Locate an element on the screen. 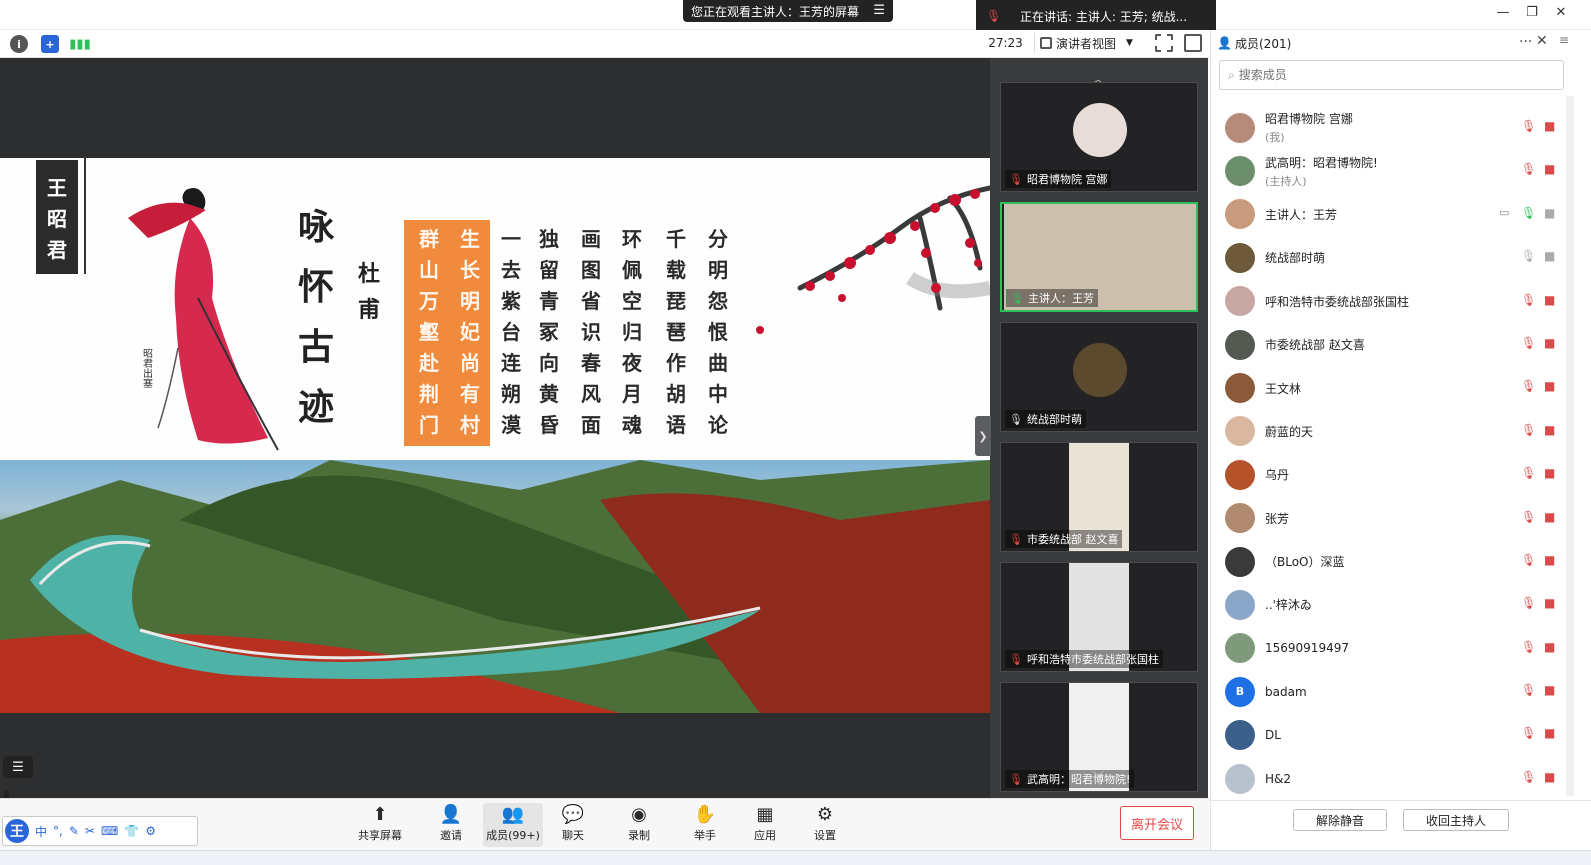  video-tile: 🎙 呼和浩特市委统战部张国柱 is located at coordinates (1099, 617).